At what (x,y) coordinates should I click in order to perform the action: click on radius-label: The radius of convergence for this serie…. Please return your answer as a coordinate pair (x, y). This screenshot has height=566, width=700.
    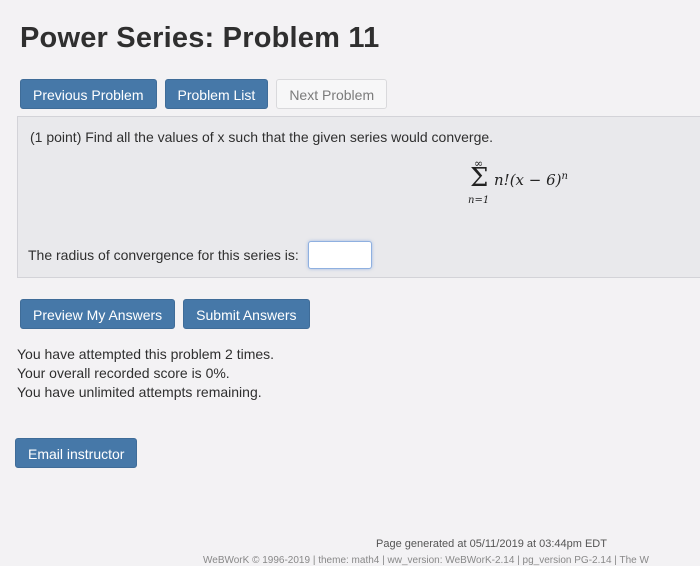
    Looking at the image, I should click on (163, 255).